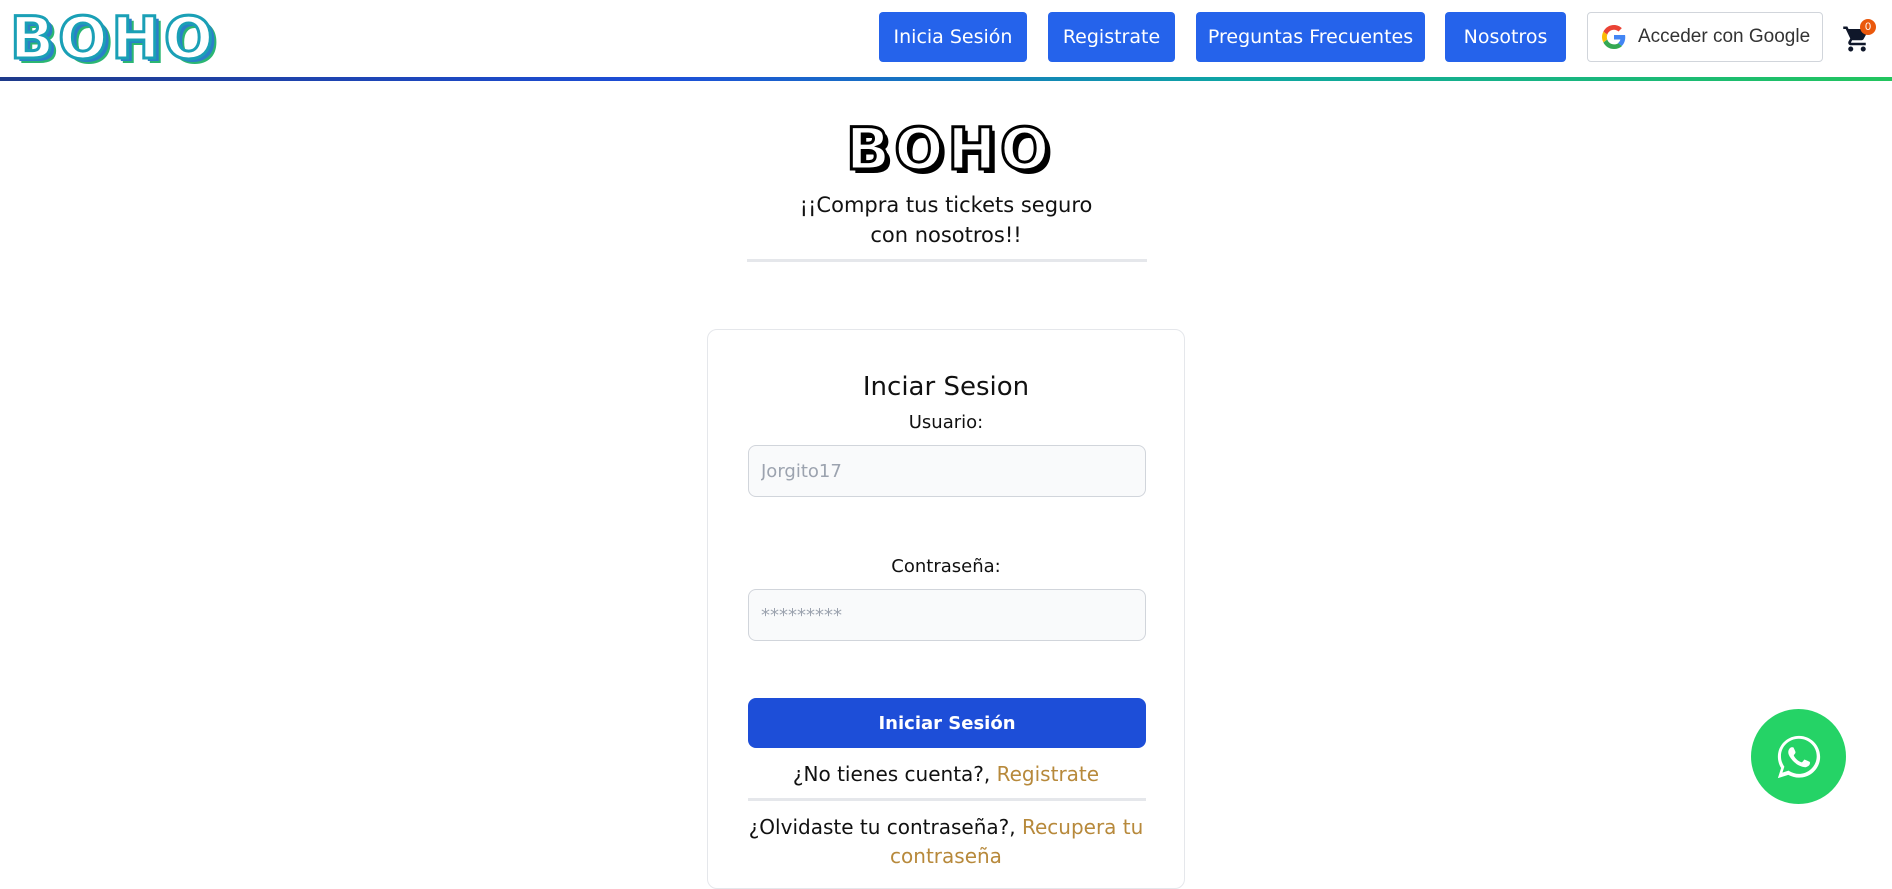  What do you see at coordinates (1048, 774) in the screenshot?
I see `register-link: Registrate` at bounding box center [1048, 774].